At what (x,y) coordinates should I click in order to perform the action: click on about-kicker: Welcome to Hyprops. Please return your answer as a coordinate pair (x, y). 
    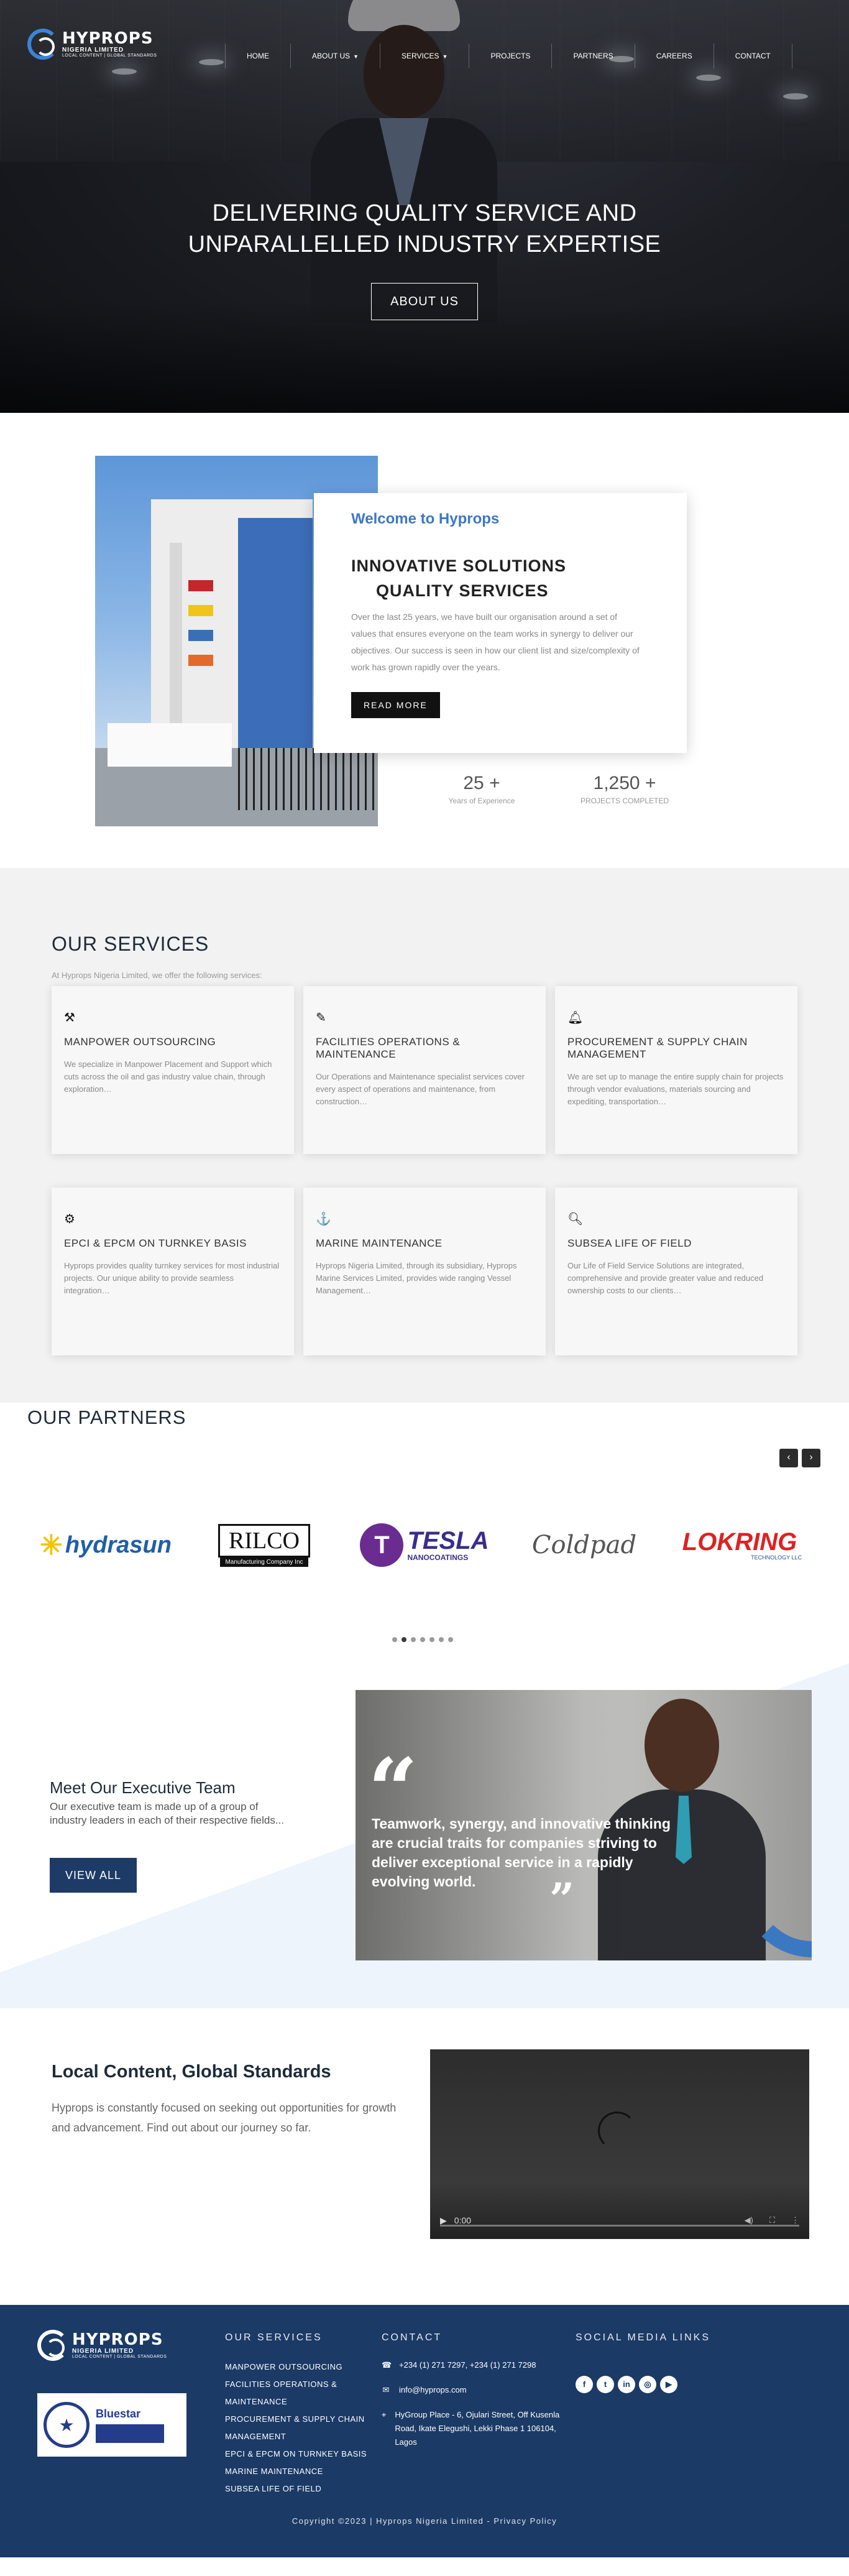
    Looking at the image, I should click on (426, 518).